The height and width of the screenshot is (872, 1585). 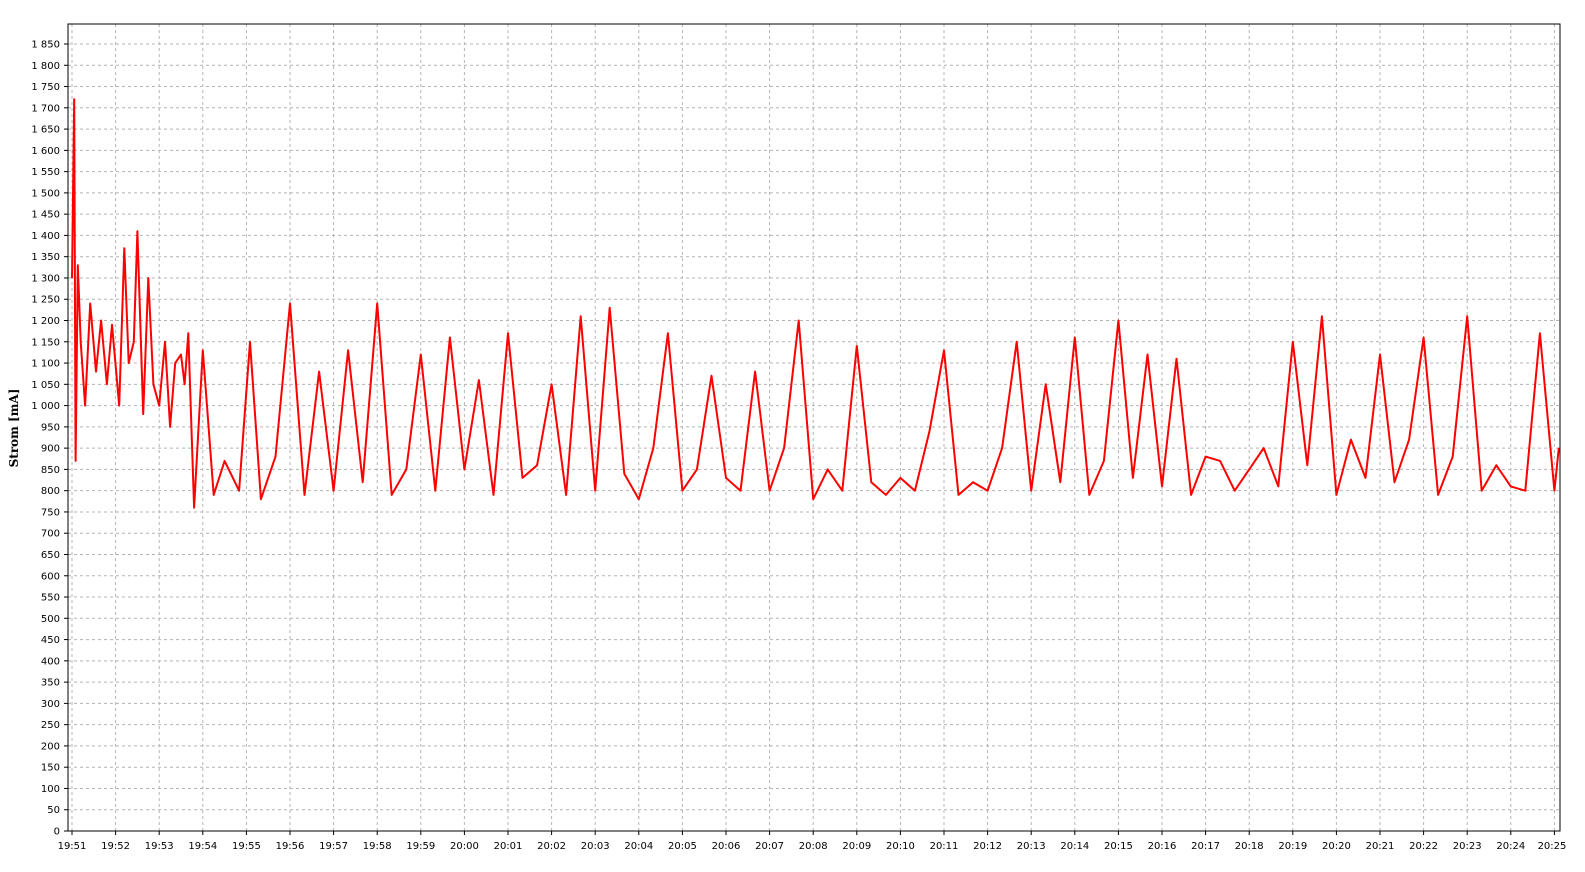 What do you see at coordinates (45, 172) in the screenshot?
I see `y-tick-label: 1 550` at bounding box center [45, 172].